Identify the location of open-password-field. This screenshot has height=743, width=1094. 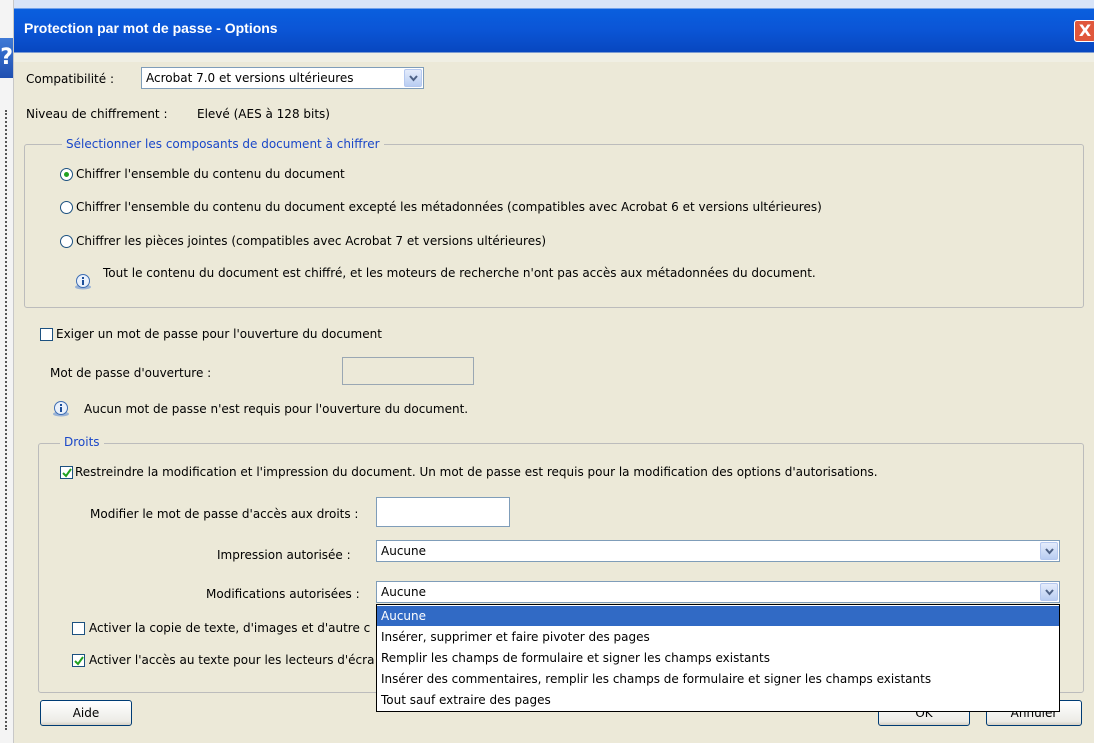
(408, 371).